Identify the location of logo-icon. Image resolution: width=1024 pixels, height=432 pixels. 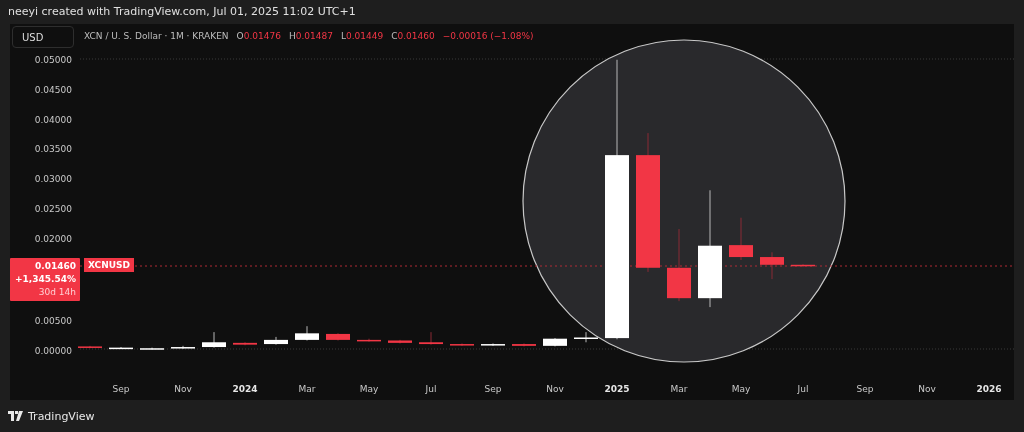
(16, 416).